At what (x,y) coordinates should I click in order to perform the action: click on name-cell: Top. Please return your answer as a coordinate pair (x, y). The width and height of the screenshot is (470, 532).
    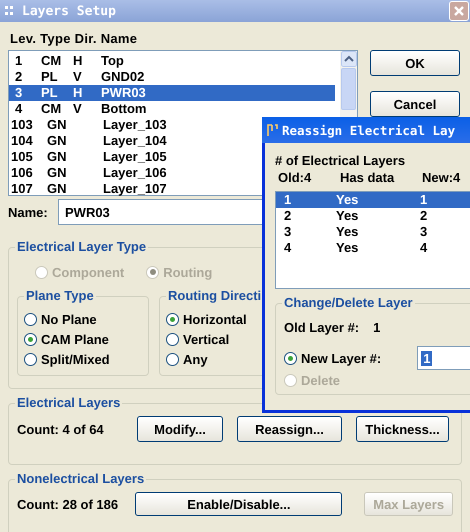
    Looking at the image, I should click on (112, 61).